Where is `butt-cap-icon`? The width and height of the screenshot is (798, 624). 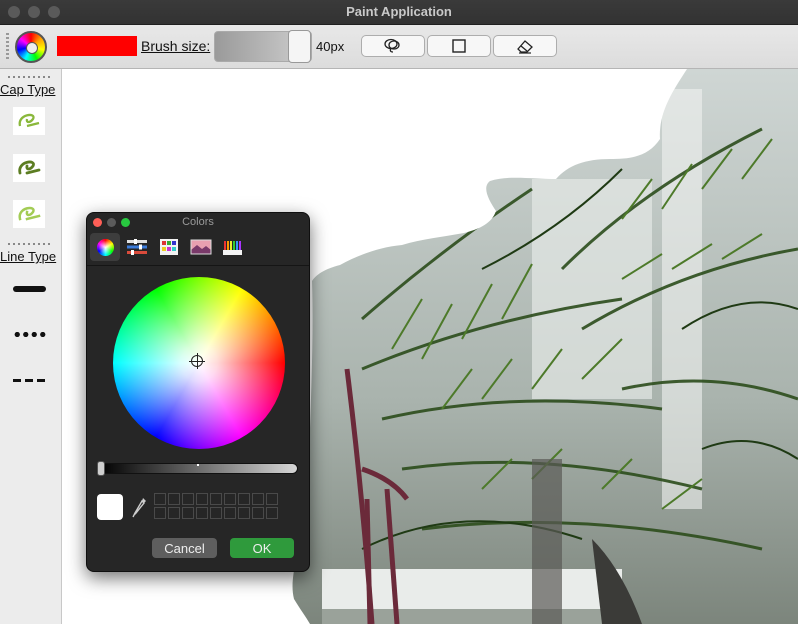 butt-cap-icon is located at coordinates (29, 120).